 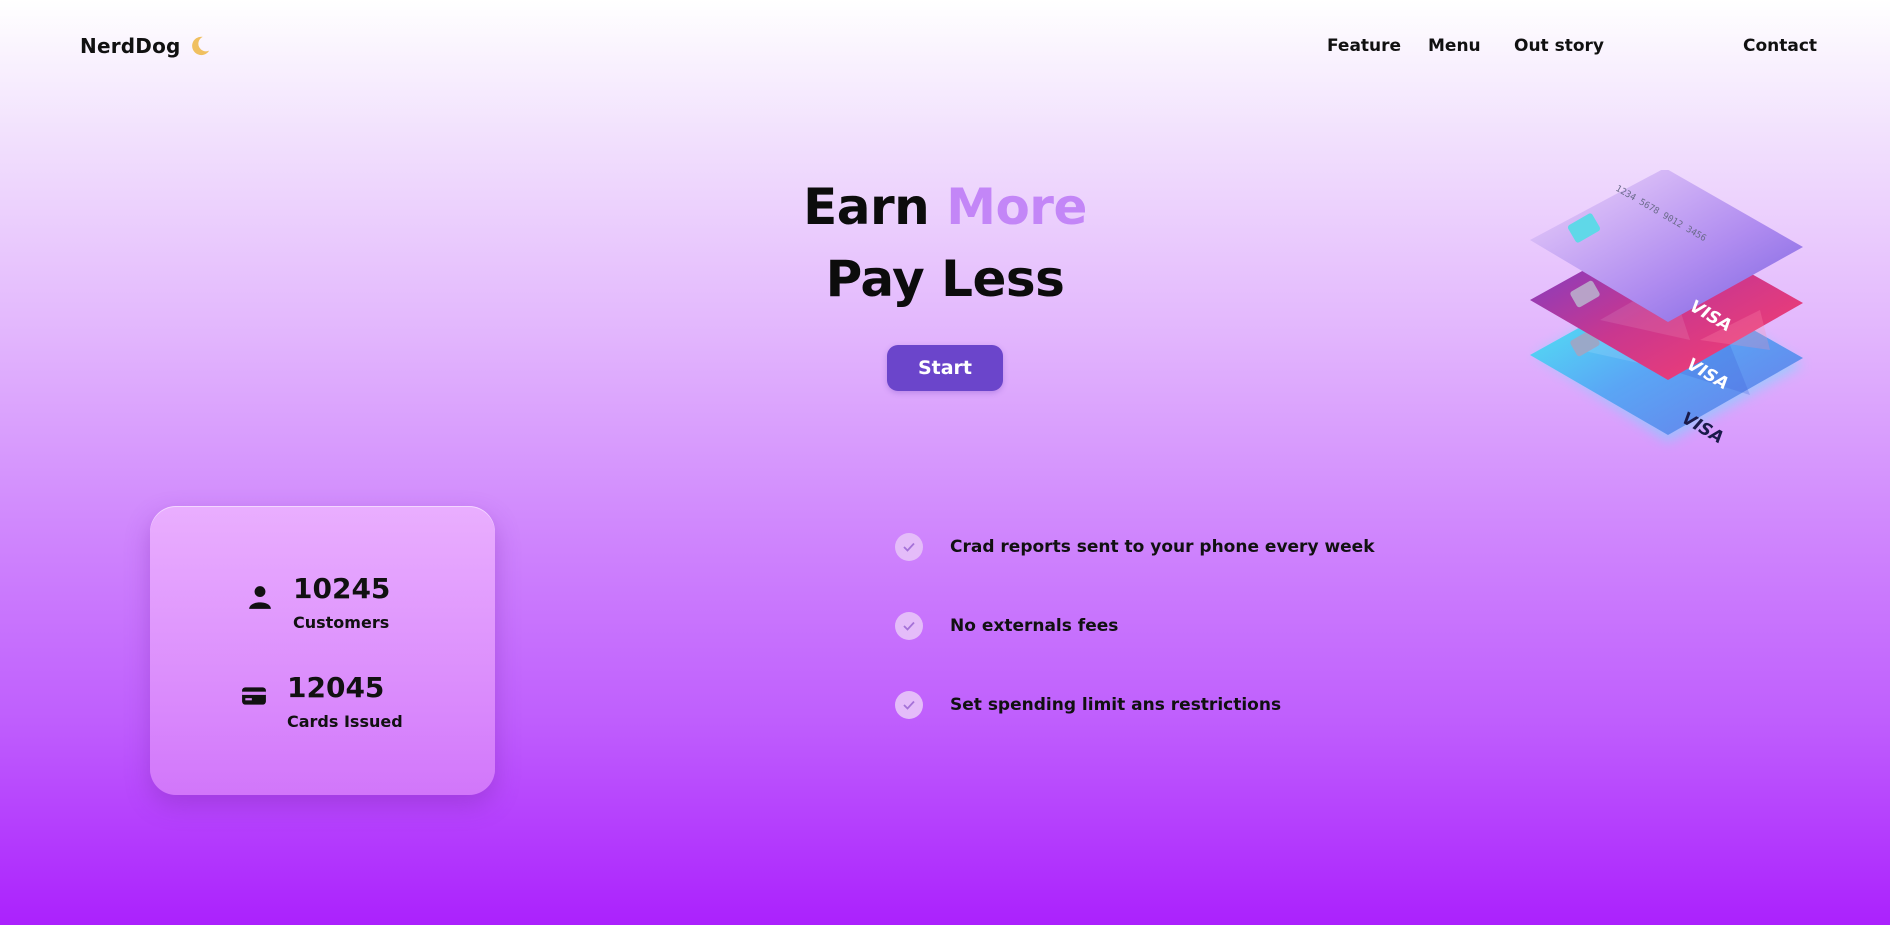 I want to click on logo: NerdDog, so click(x=145, y=46).